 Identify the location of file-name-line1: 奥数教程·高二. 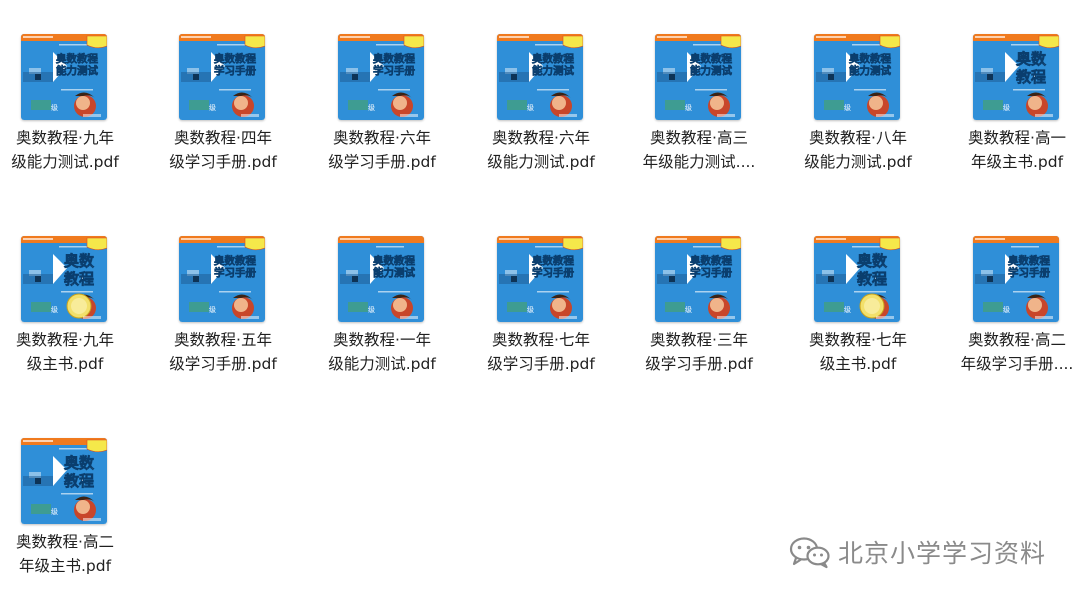
(1017, 340).